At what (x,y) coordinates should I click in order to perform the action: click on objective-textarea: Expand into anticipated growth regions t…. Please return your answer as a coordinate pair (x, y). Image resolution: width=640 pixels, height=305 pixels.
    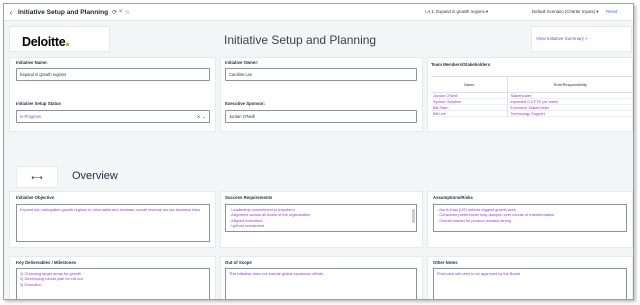
    Looking at the image, I should click on (113, 223).